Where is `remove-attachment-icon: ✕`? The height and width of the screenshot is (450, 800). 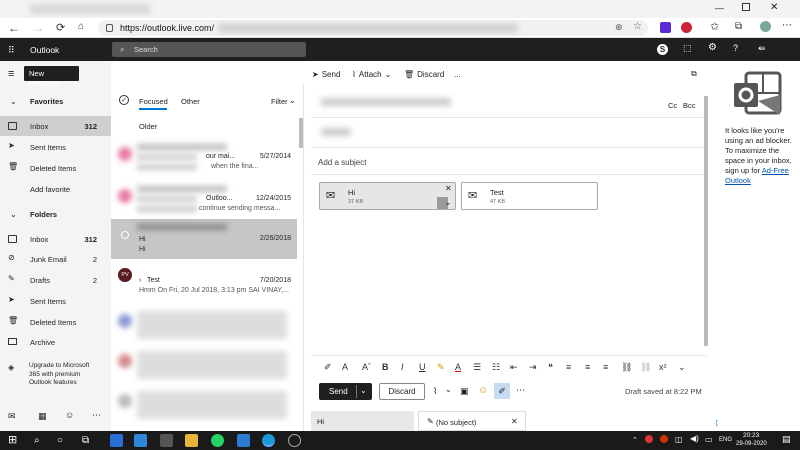
remove-attachment-icon: ✕ is located at coordinates (448, 188).